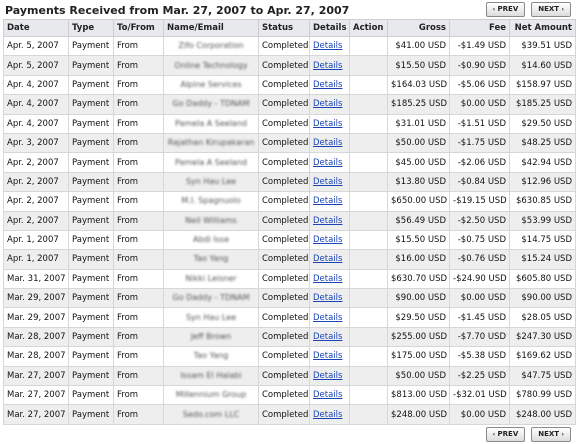  I want to click on cell-net-amount: $53.99 USD, so click(542, 220).